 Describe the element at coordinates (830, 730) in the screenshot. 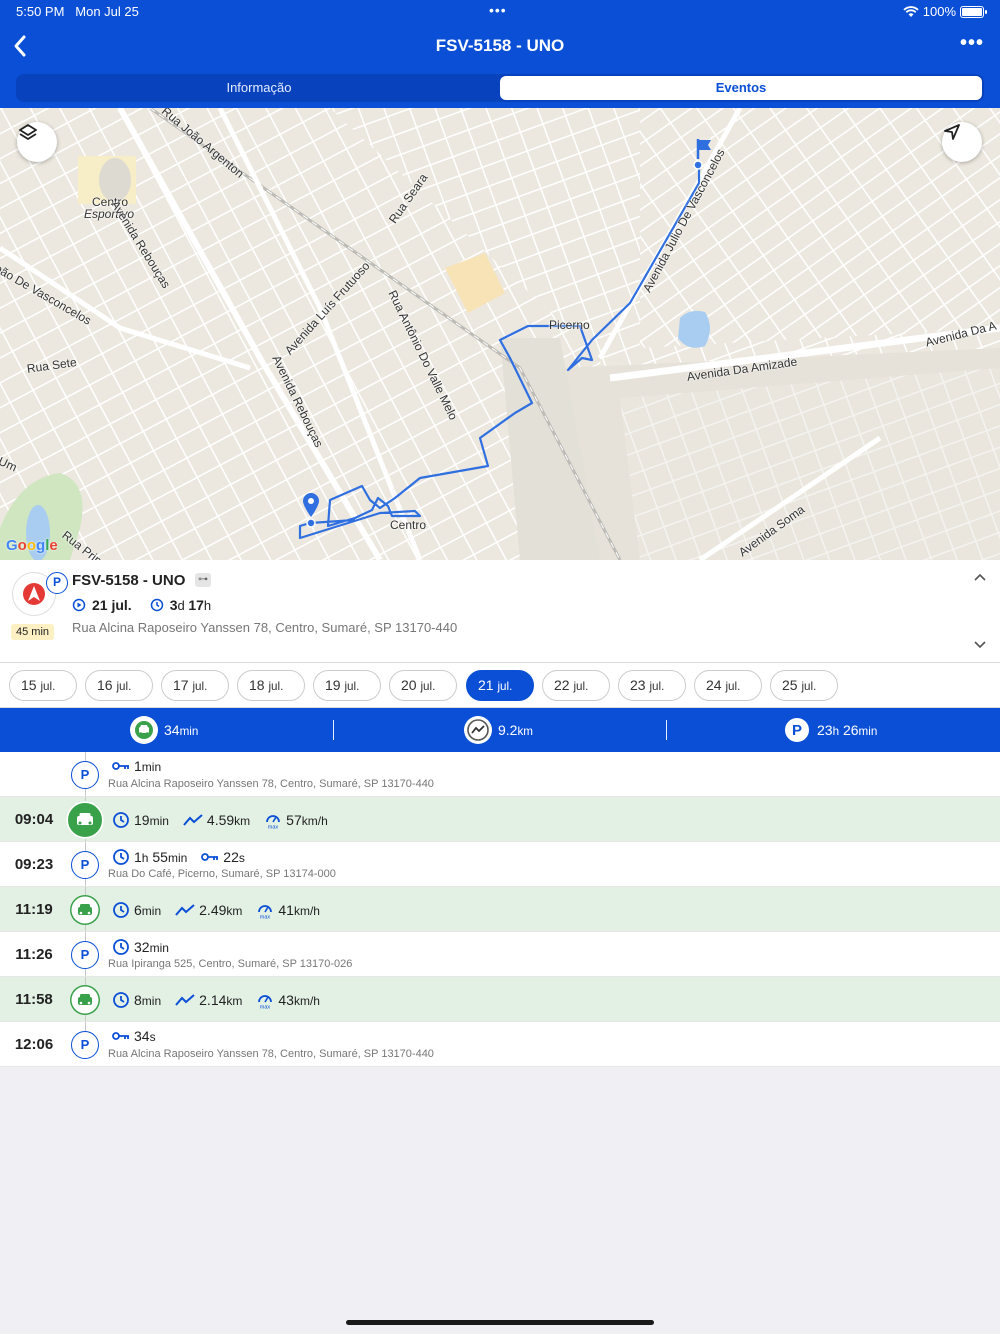

I see `summary-parked: P 23h 26min` at that location.